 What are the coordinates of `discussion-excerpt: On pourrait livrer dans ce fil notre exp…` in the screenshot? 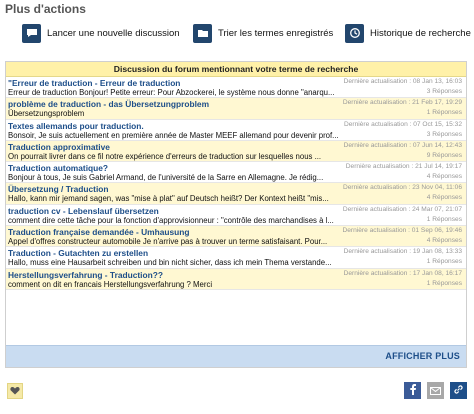 It's located at (165, 156).